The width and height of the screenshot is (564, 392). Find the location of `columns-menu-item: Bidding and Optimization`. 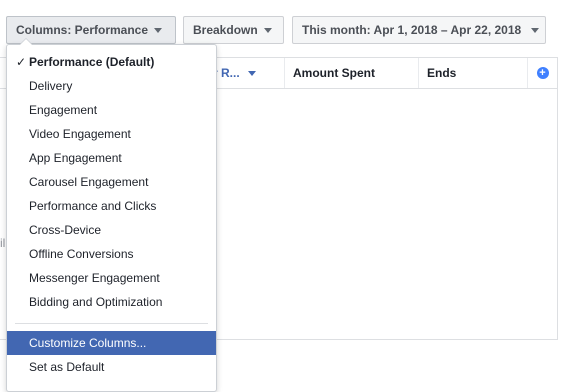

columns-menu-item: Bidding and Optimization is located at coordinates (111, 302).